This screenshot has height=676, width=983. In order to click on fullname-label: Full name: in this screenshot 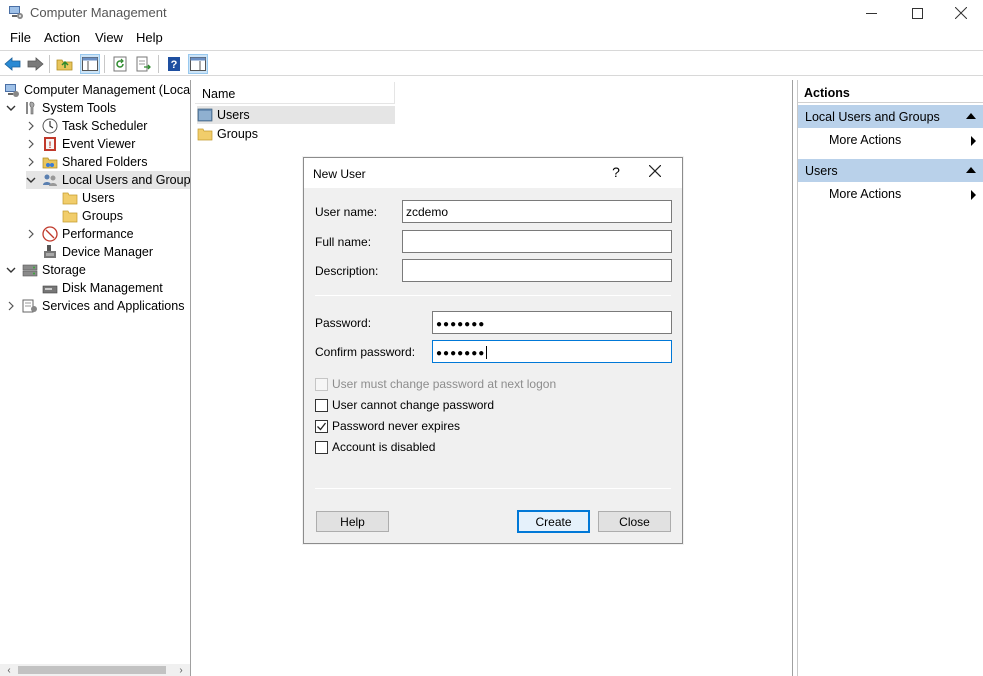, I will do `click(343, 242)`.